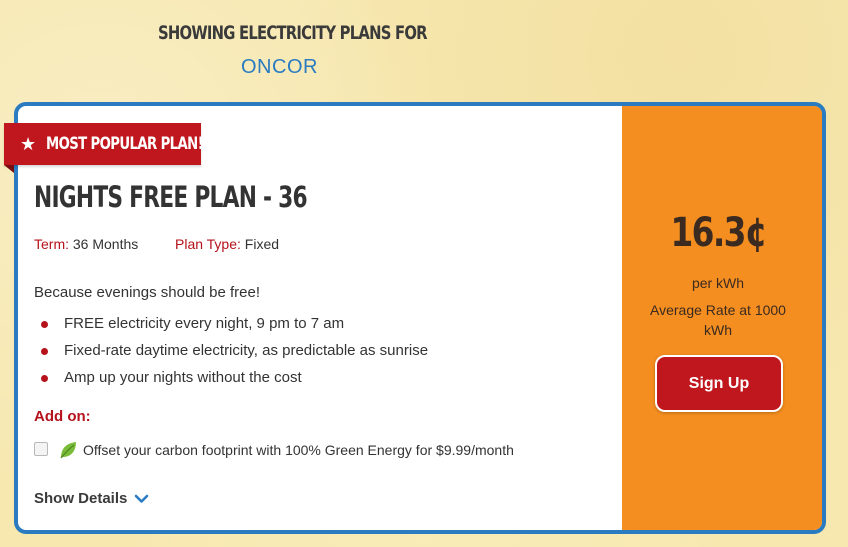 The image size is (848, 547). I want to click on chevron-down-icon, so click(142, 498).